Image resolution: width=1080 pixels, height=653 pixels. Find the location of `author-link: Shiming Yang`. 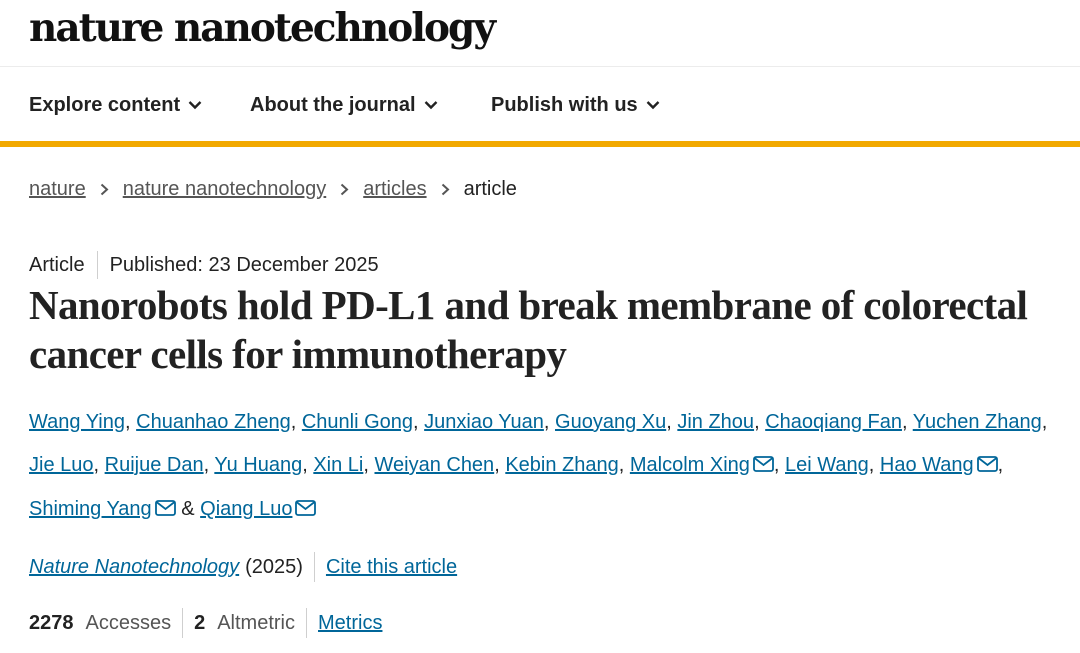

author-link: Shiming Yang is located at coordinates (90, 509).